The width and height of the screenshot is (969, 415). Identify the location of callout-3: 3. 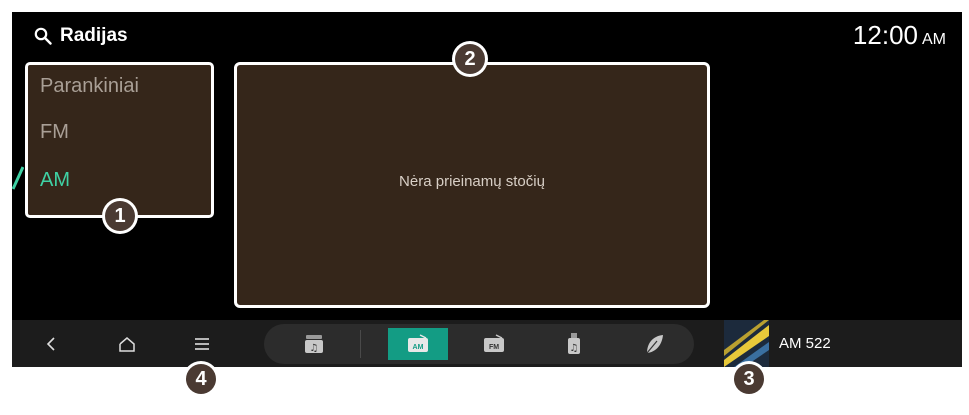
(749, 379).